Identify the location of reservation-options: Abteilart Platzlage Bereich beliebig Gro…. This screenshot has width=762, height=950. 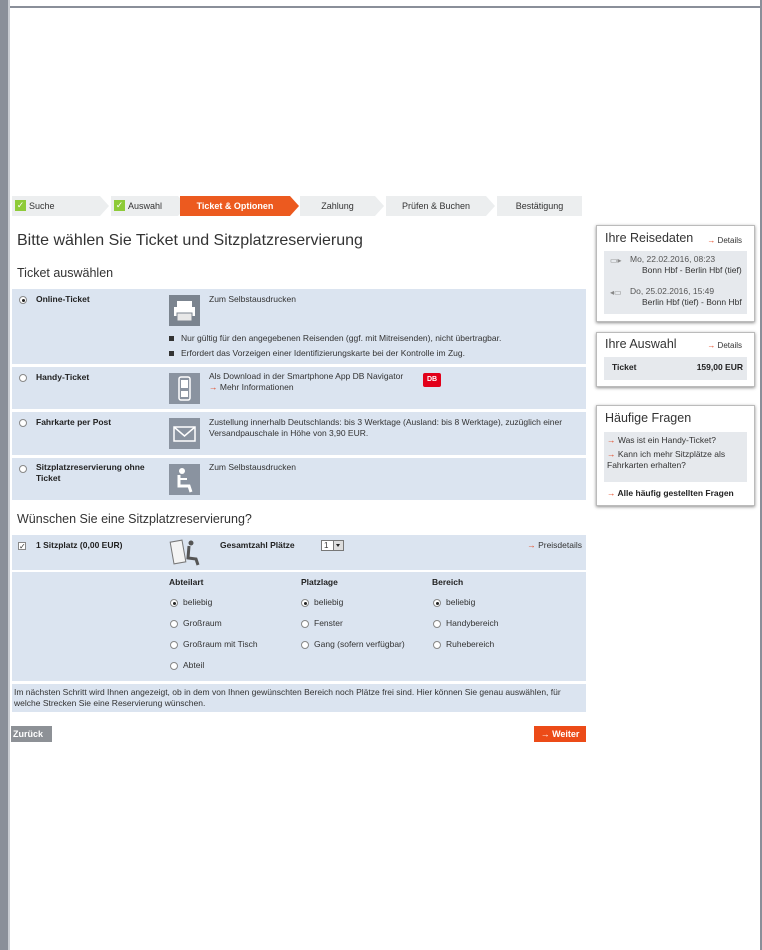
(299, 626).